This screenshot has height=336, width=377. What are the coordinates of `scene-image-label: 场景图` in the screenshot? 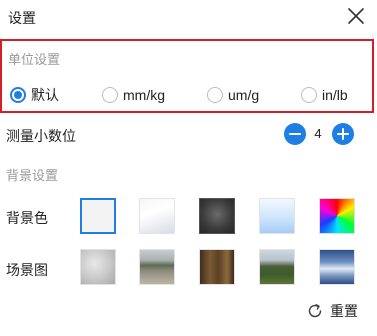 It's located at (27, 270).